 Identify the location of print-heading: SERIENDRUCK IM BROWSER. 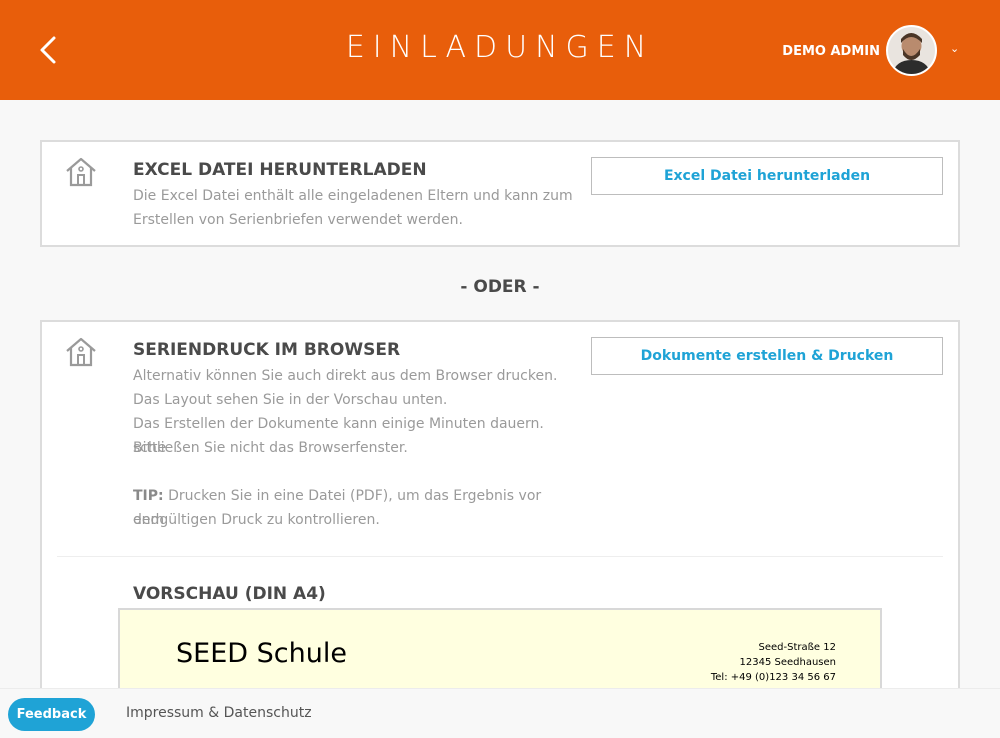
(267, 350).